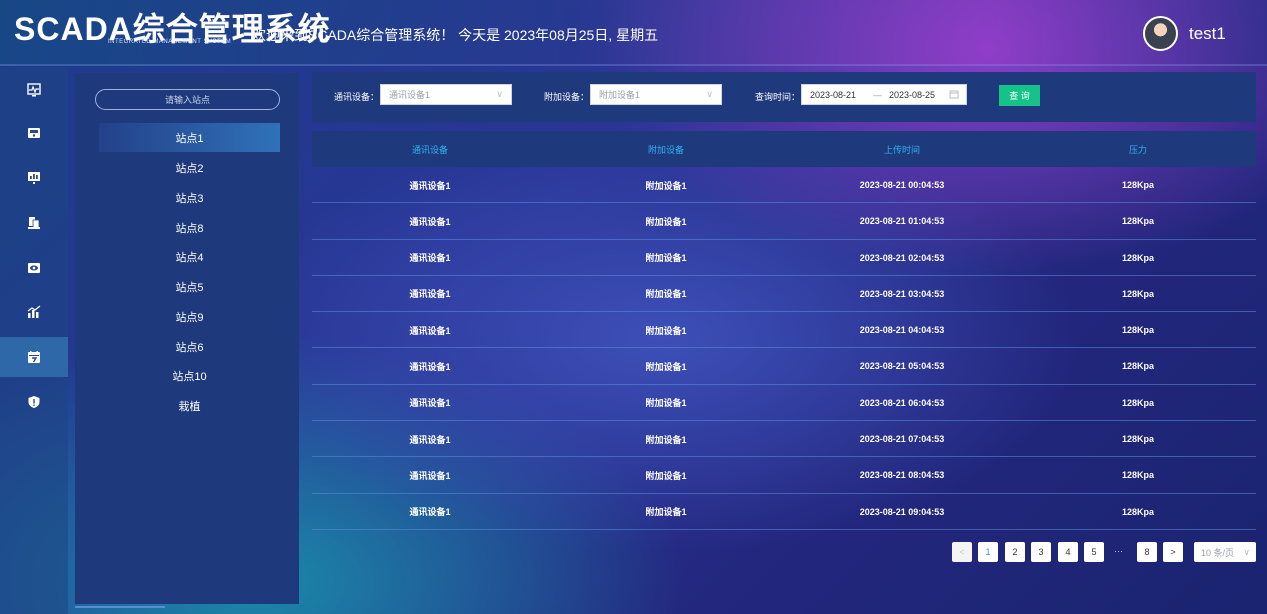 The image size is (1267, 614). What do you see at coordinates (189, 316) in the screenshot?
I see `station-item: 站点9` at bounding box center [189, 316].